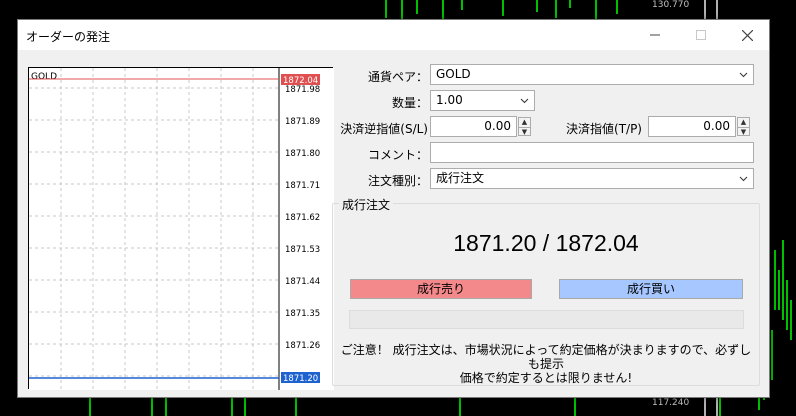 This screenshot has width=796, height=416. I want to click on take-profit-label: 決済指値(T/P), so click(604, 129).